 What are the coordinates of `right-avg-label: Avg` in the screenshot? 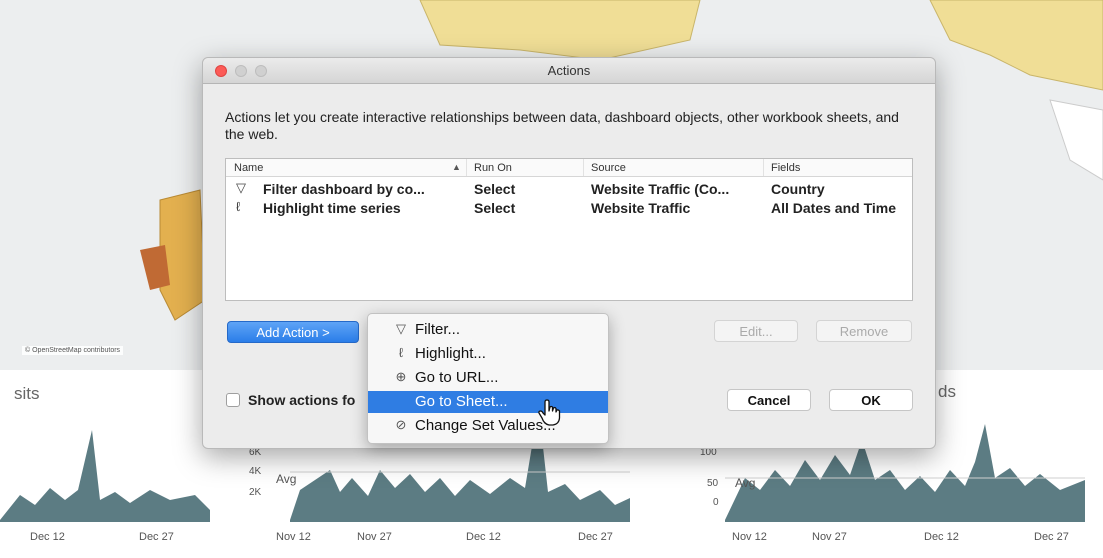 It's located at (745, 483).